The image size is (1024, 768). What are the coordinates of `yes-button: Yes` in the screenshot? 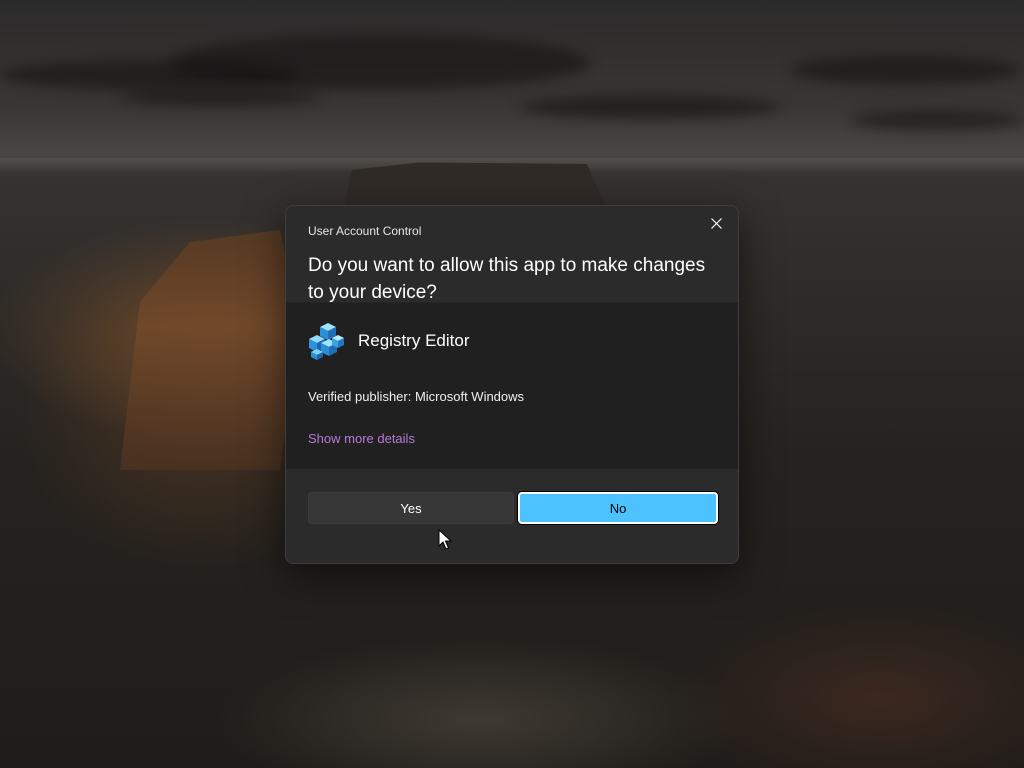 It's located at (411, 508).